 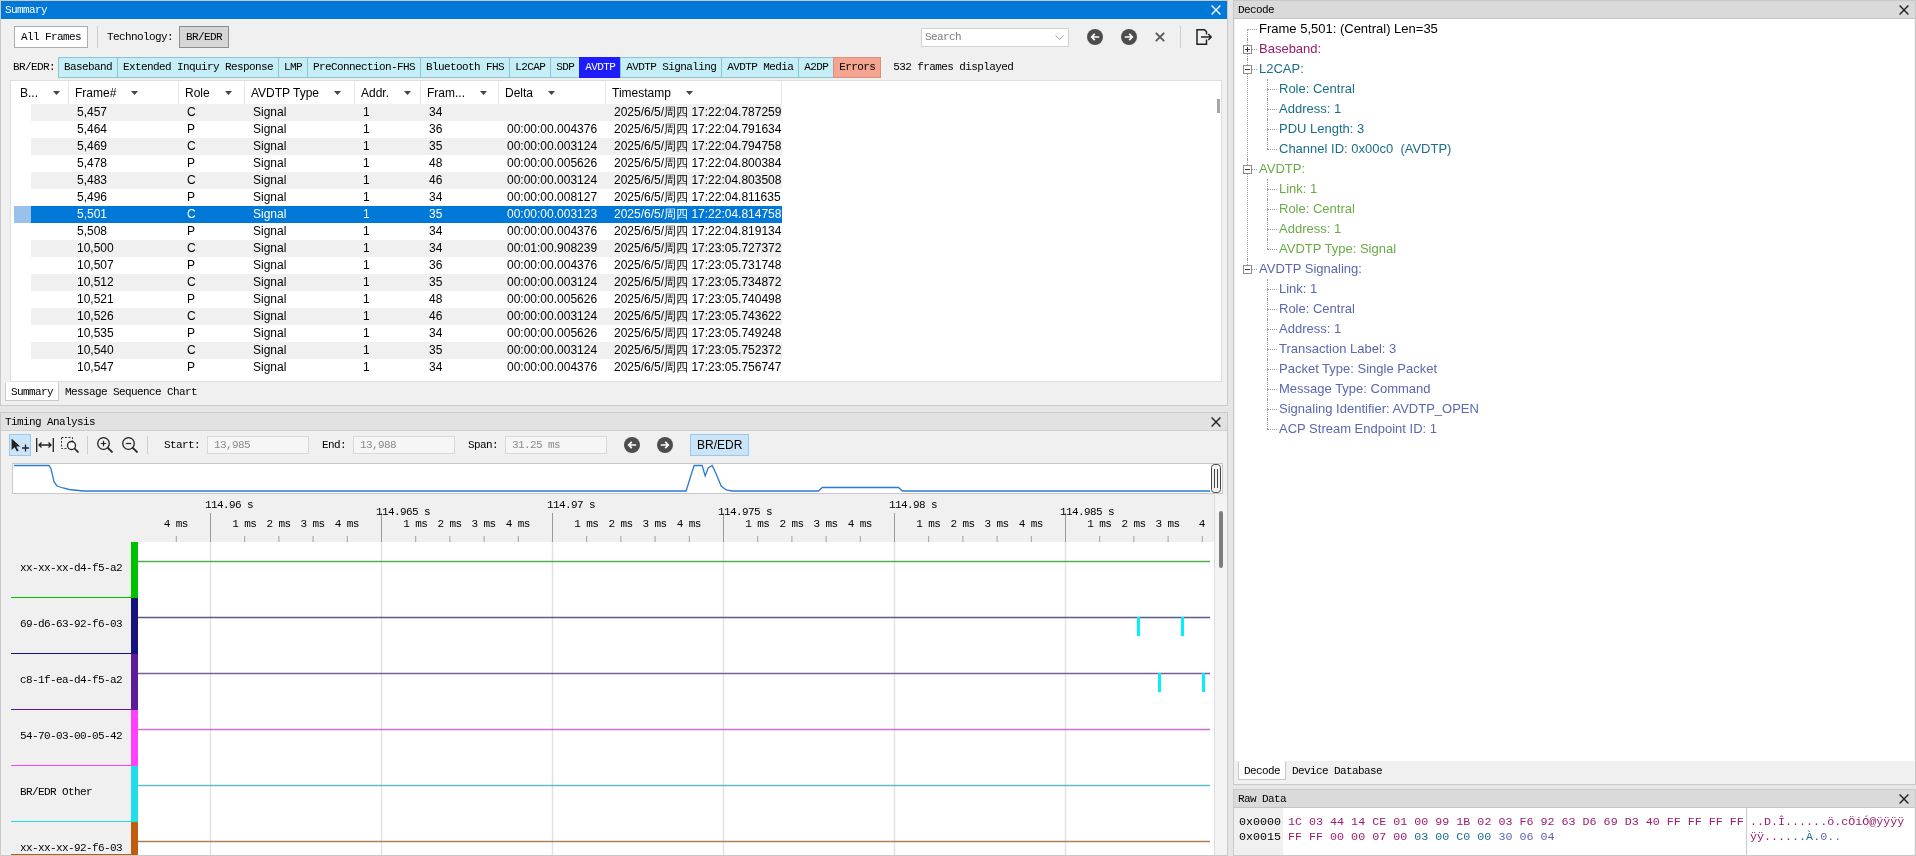 I want to click on table-row: 10,521 P Signal 1 48 00:00:00.005626 2025/6/5/周四 17:23:05.740498, so click(x=406, y=299).